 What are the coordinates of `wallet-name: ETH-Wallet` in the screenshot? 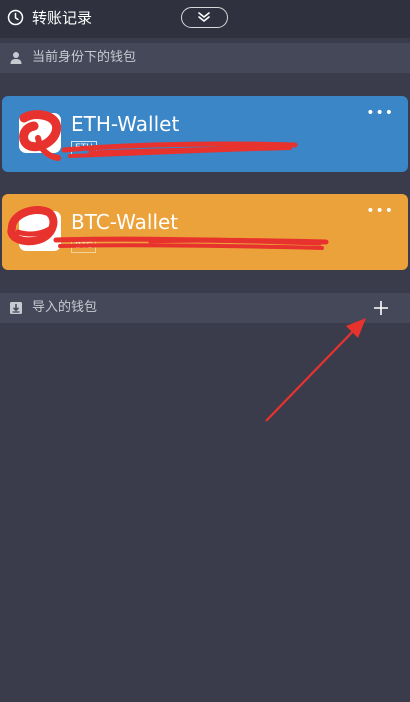 It's located at (125, 124).